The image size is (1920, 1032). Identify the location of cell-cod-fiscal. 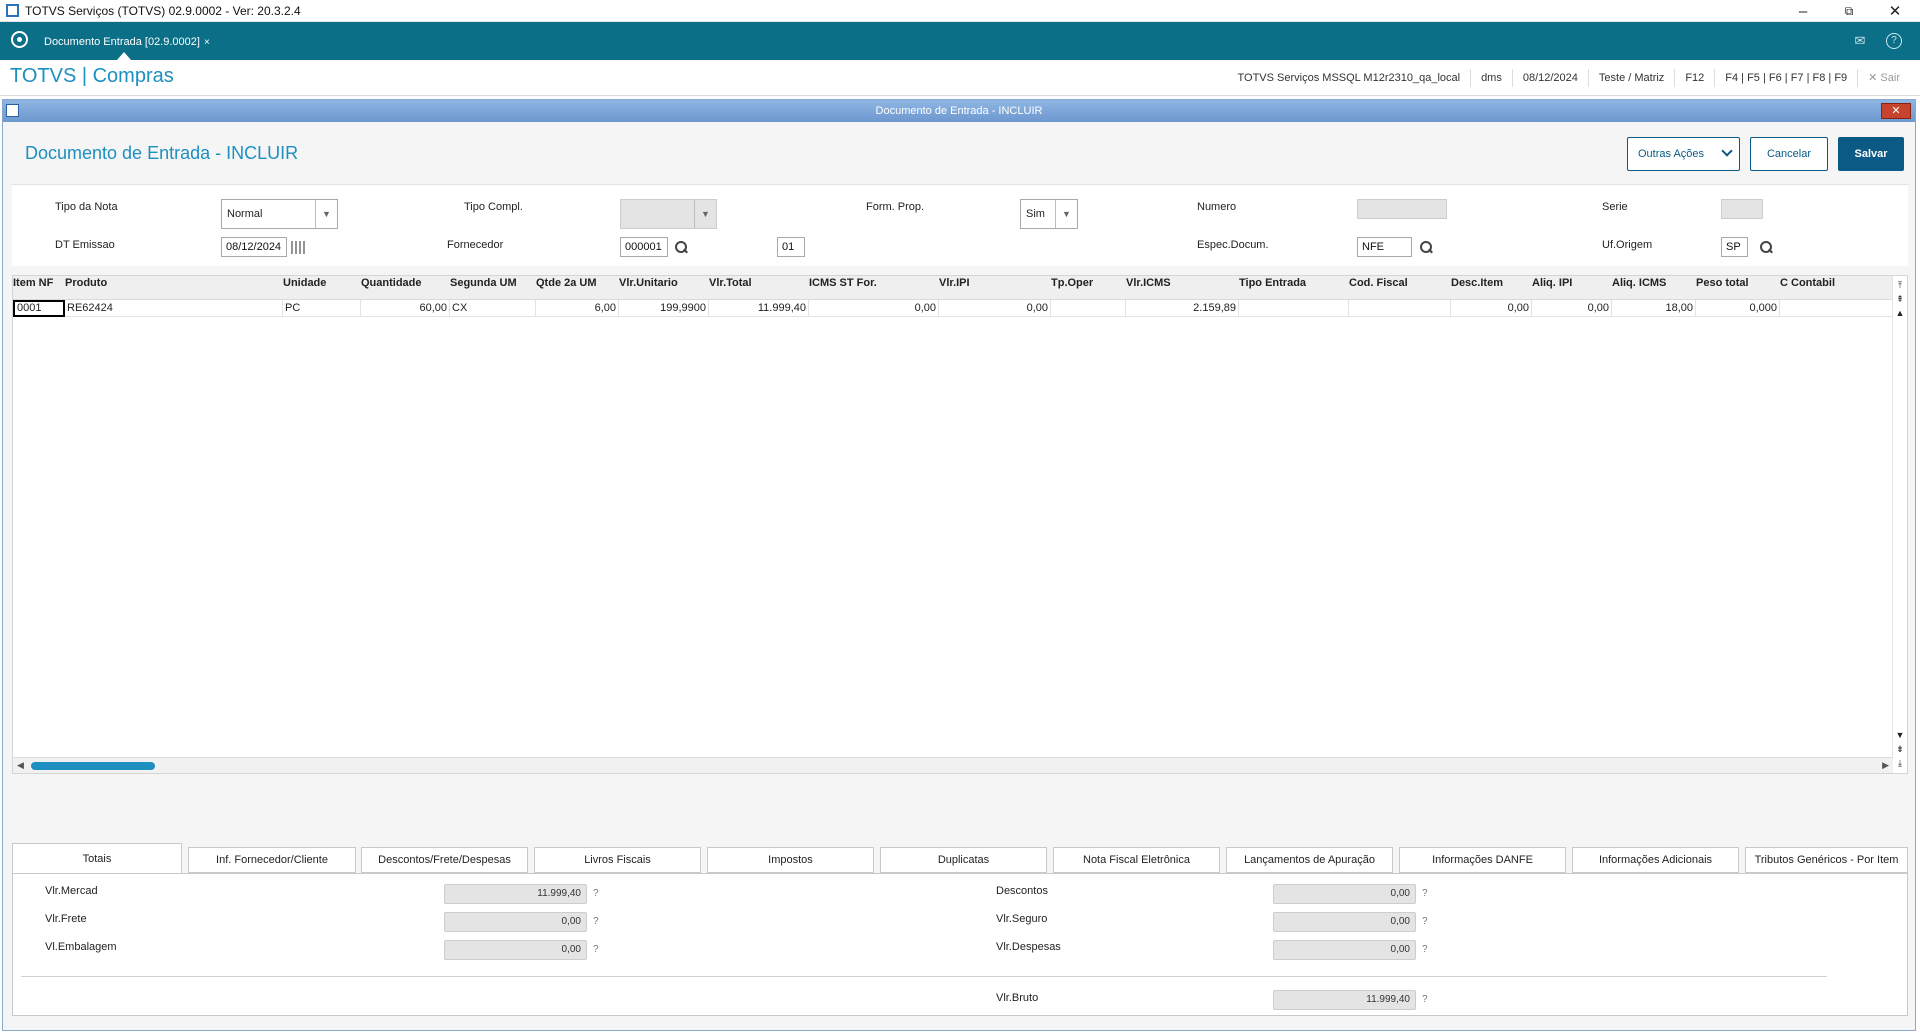
(1400, 308).